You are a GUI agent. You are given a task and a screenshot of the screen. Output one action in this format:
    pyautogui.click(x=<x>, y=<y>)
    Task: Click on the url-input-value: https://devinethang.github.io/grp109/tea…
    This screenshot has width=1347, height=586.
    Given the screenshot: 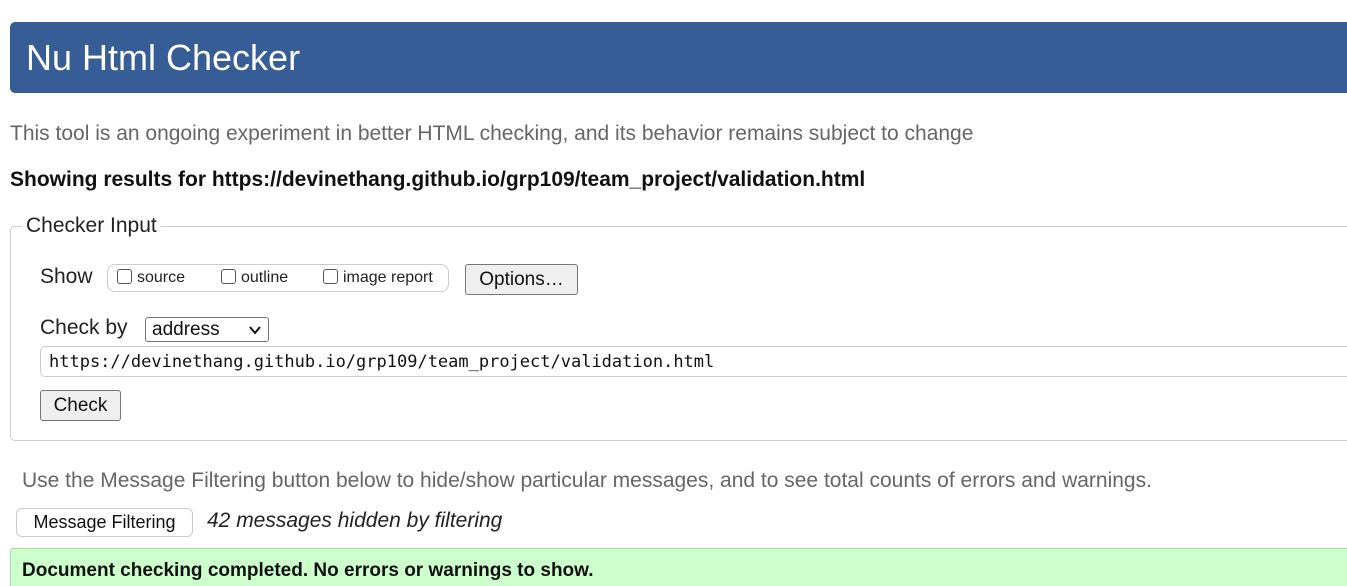 What is the action you would take?
    pyautogui.click(x=382, y=362)
    